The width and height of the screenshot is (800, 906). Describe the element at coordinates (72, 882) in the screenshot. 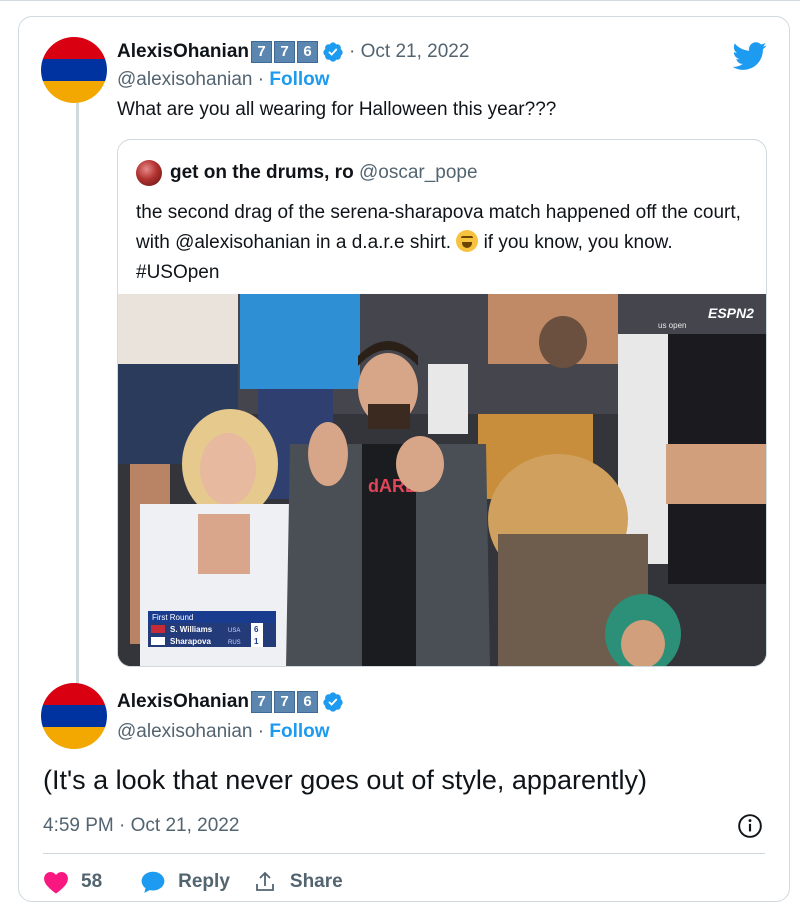

I see `like-button: 58` at that location.